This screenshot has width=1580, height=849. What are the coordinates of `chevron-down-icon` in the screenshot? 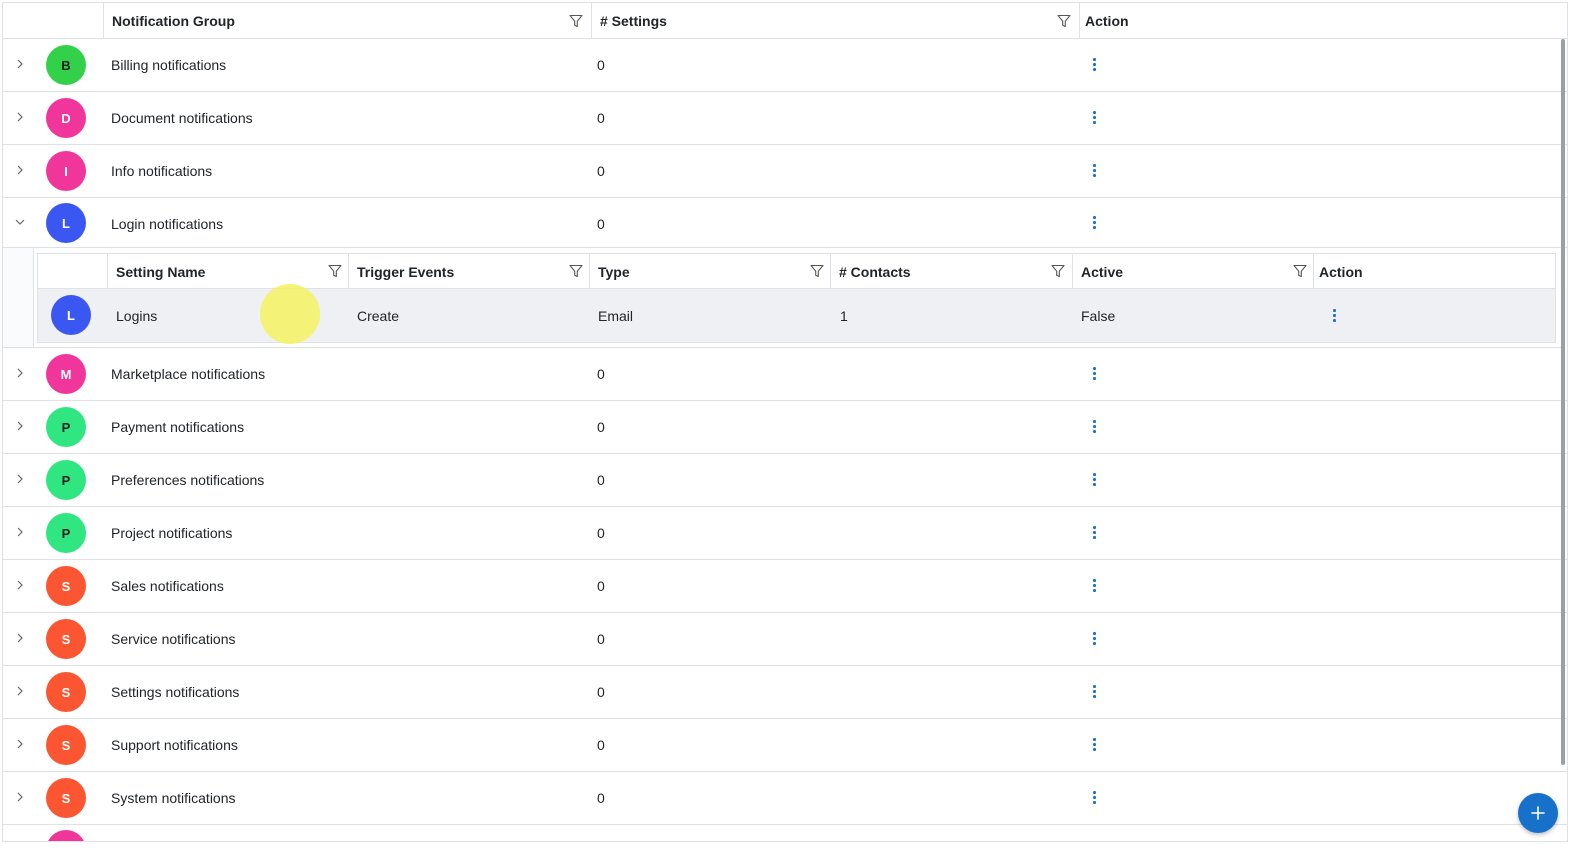 It's located at (20, 222).